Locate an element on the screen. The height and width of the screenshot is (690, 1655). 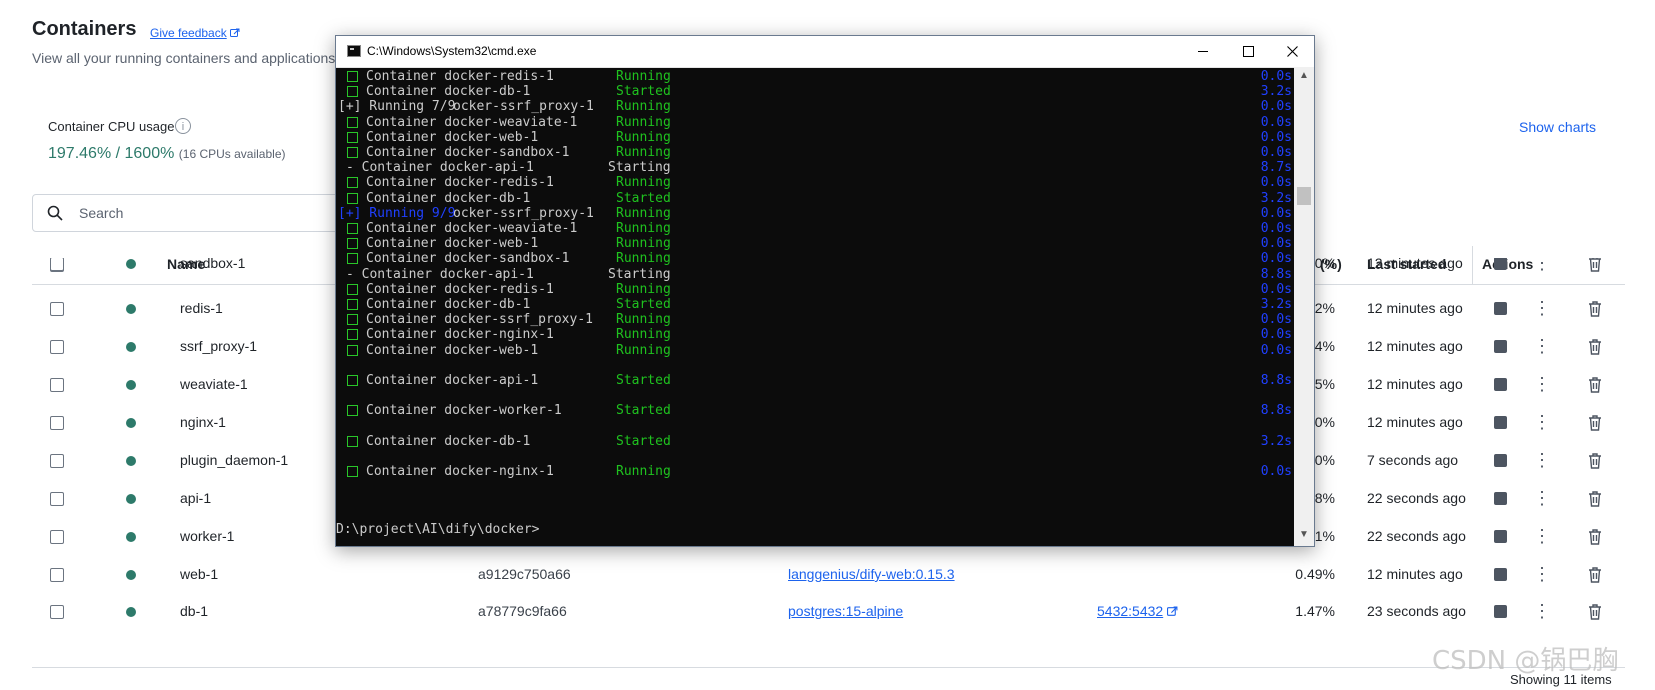
image-link: postgres:15-alpine is located at coordinates (845, 611).